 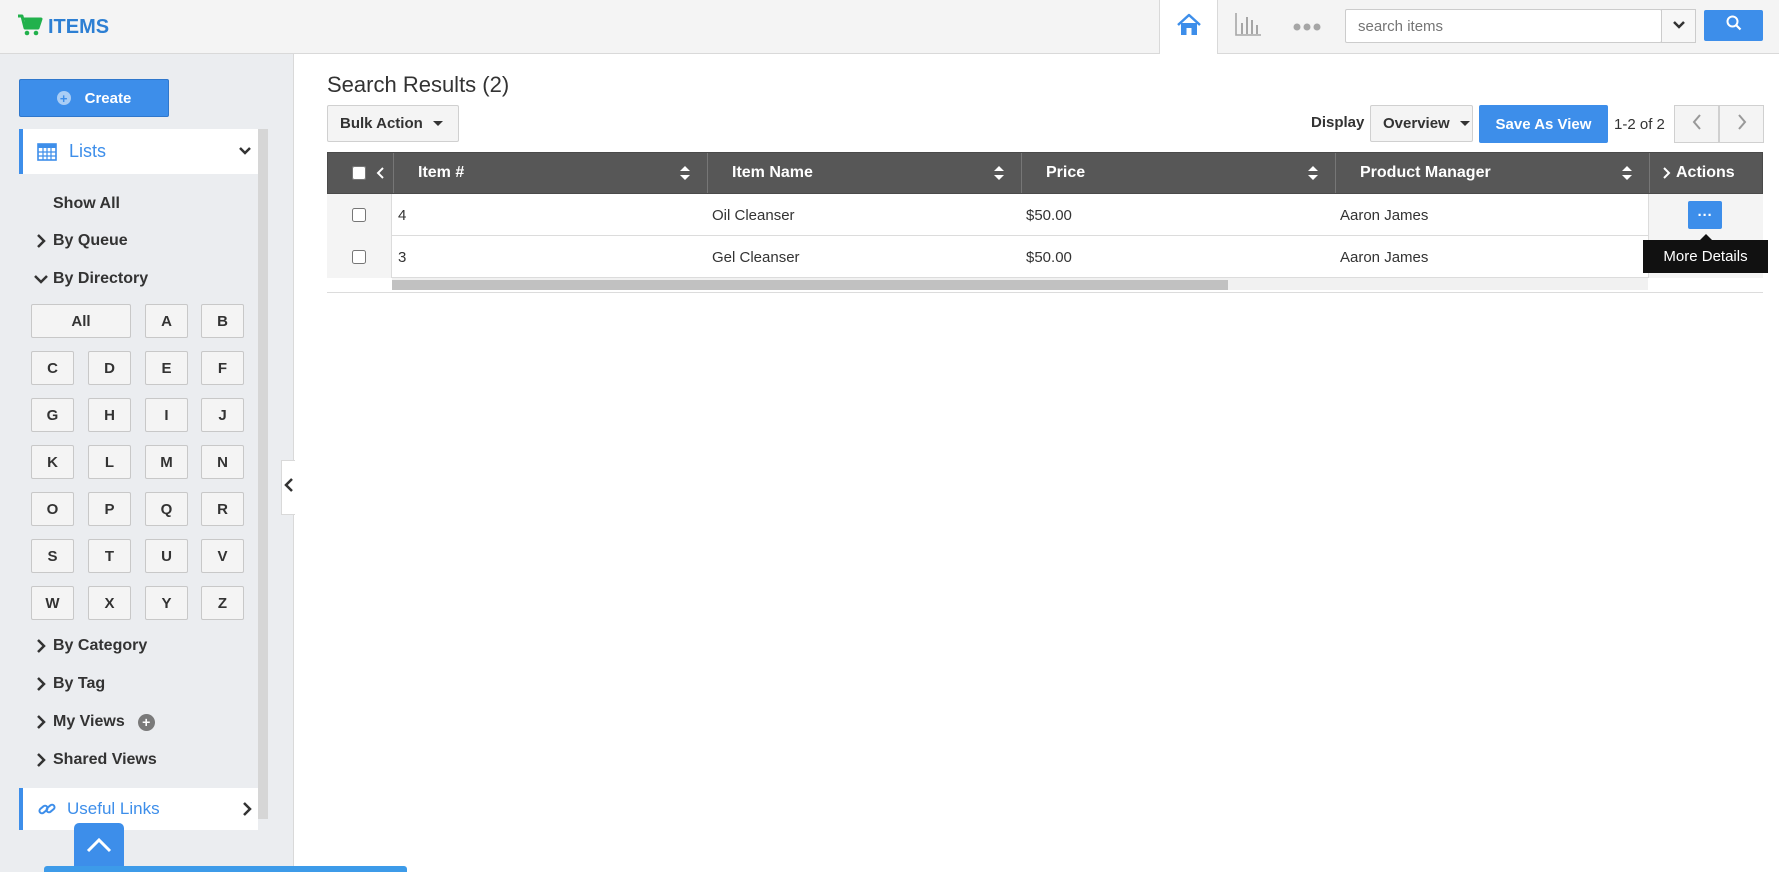 I want to click on more-tab, so click(x=1306, y=26).